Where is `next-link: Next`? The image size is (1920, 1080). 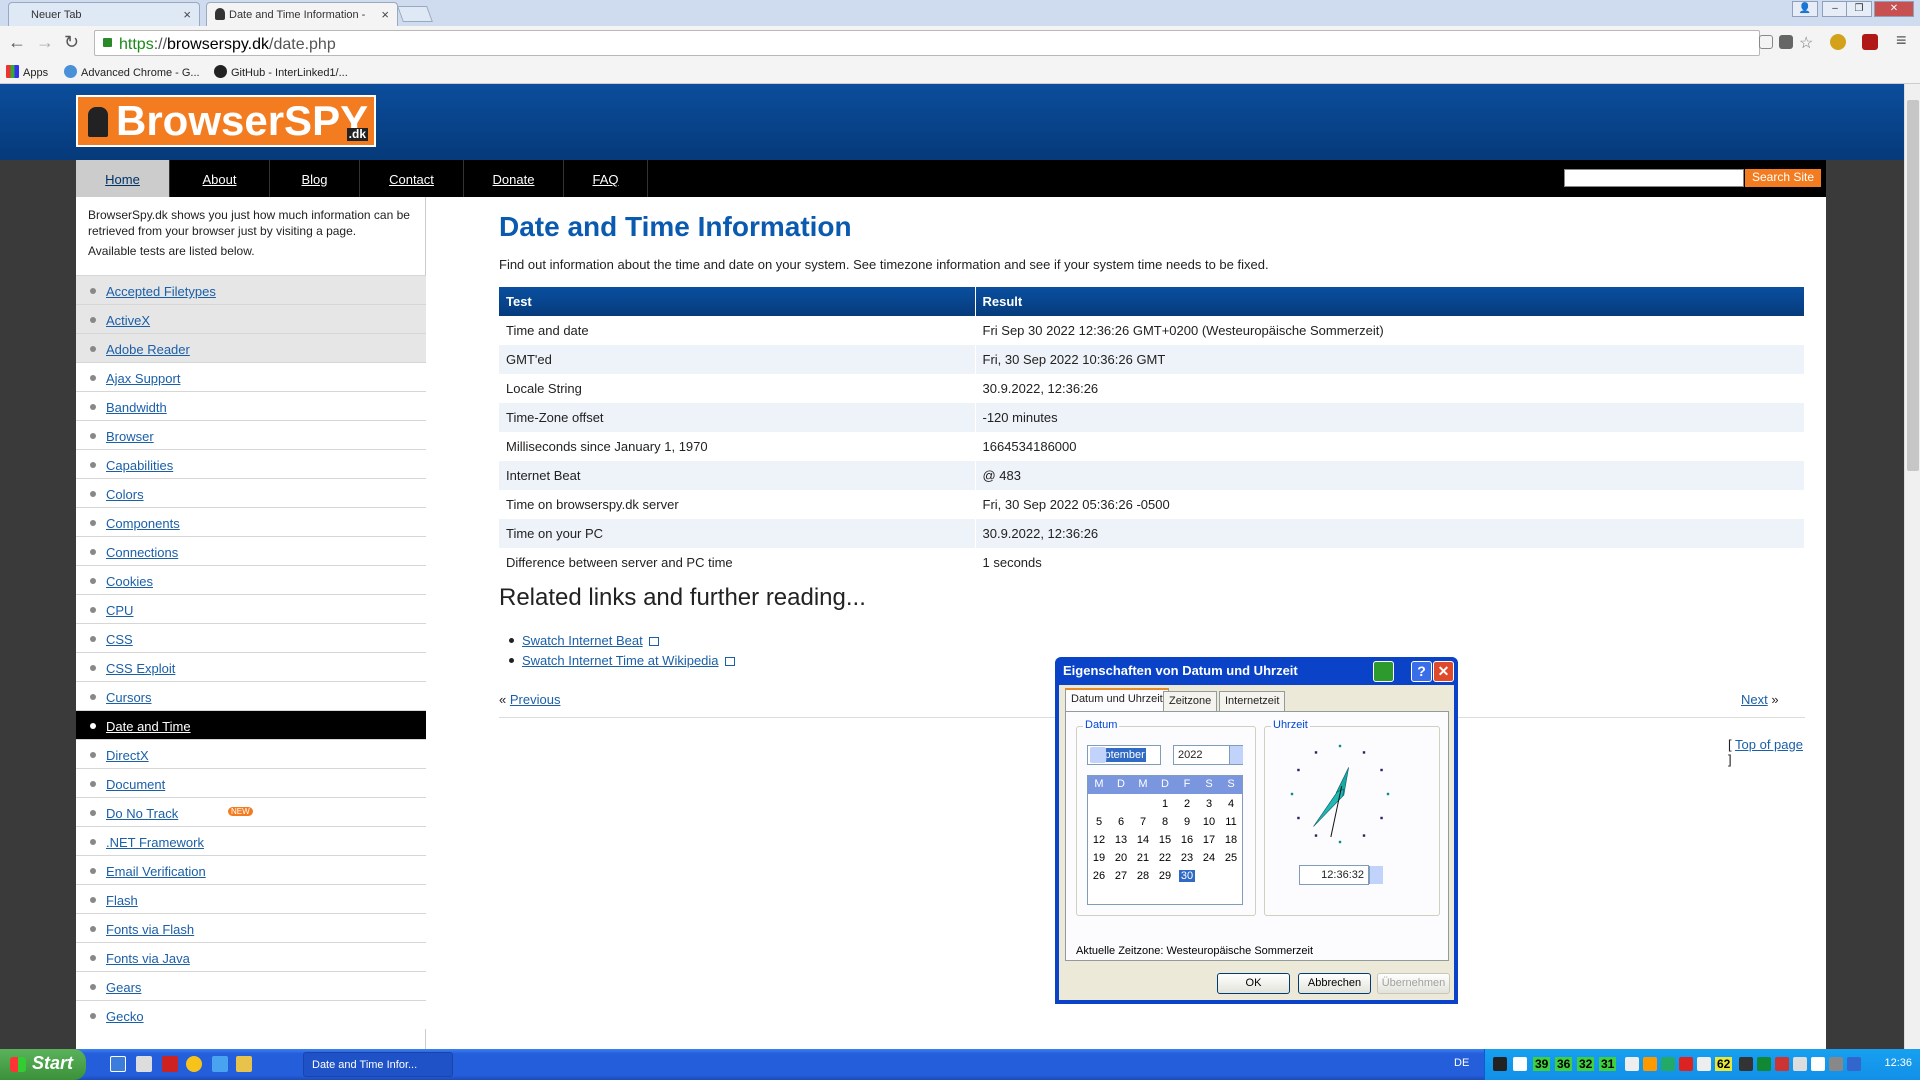 next-link: Next is located at coordinates (1754, 699).